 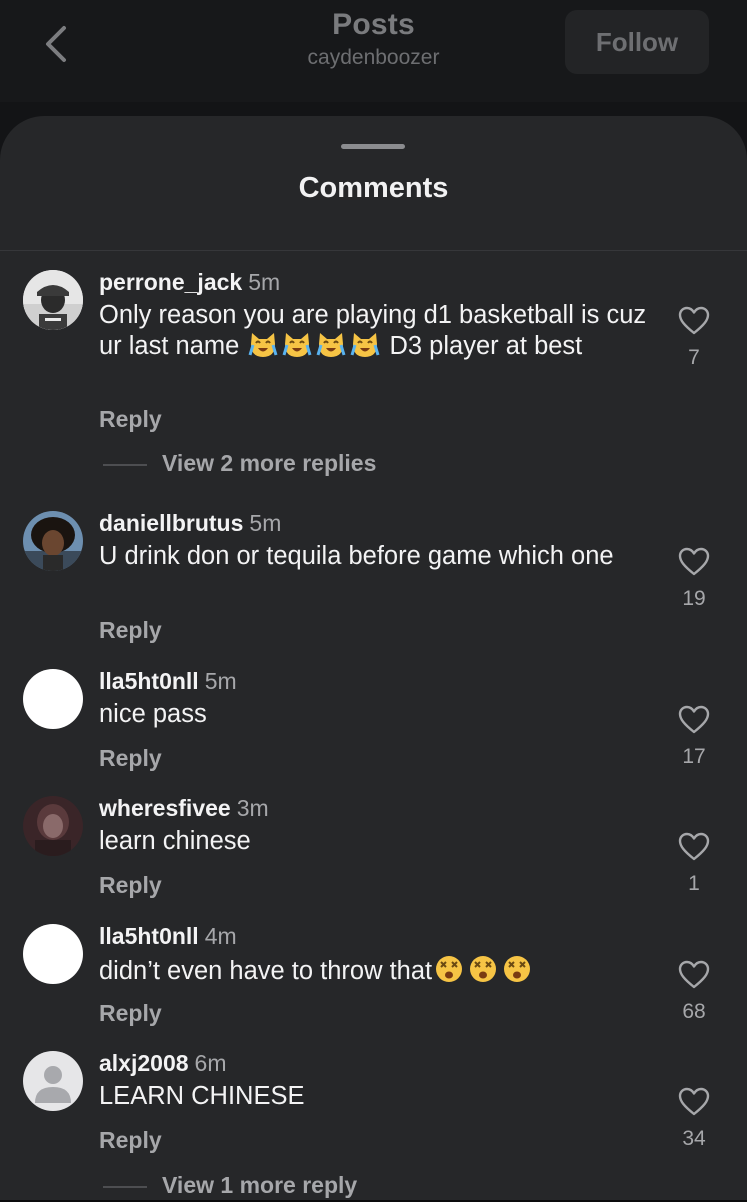 What do you see at coordinates (220, 936) in the screenshot?
I see `timestamp: 4m` at bounding box center [220, 936].